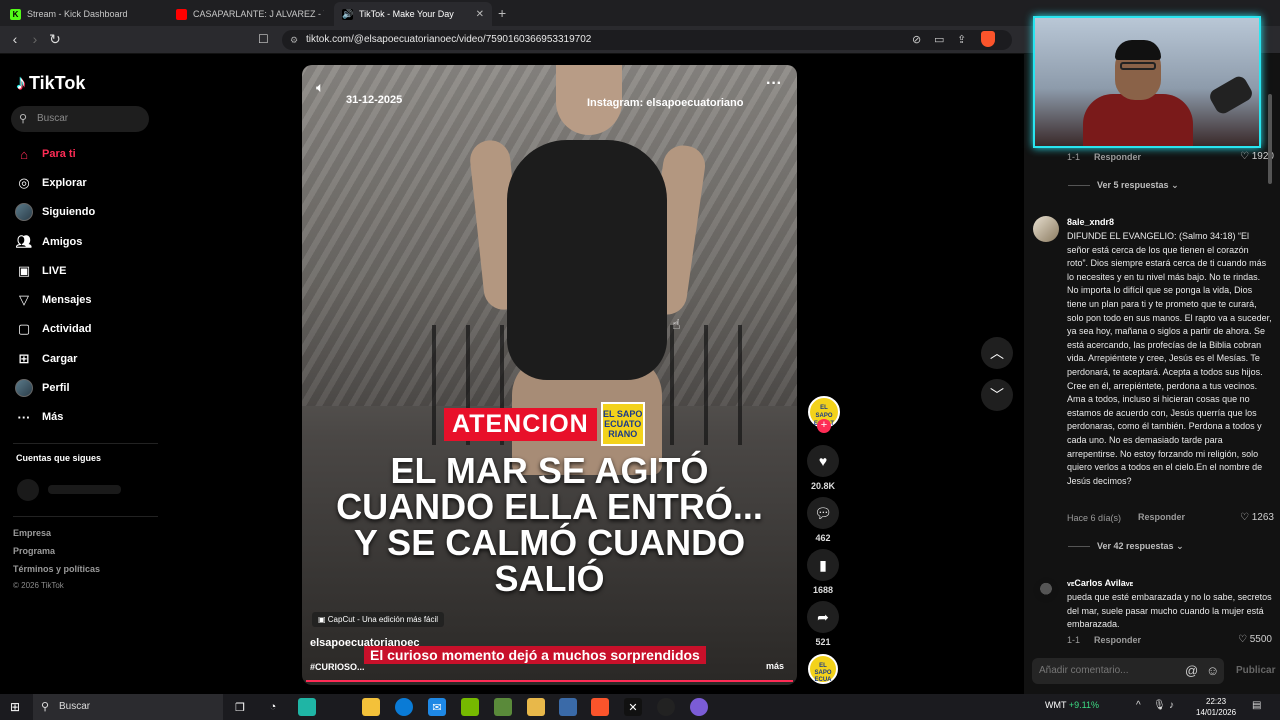 This screenshot has height=720, width=1280. I want to click on taskbar-search: ⚲ Buscar, so click(128, 707).